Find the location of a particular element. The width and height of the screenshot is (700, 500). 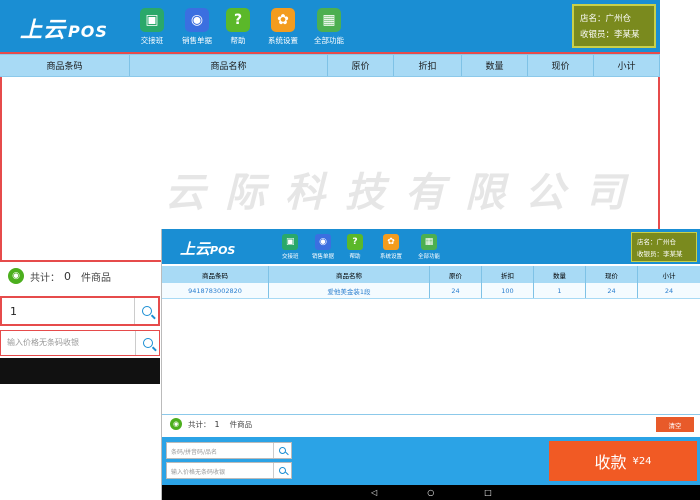

recents-icon: □ is located at coordinates (488, 492).